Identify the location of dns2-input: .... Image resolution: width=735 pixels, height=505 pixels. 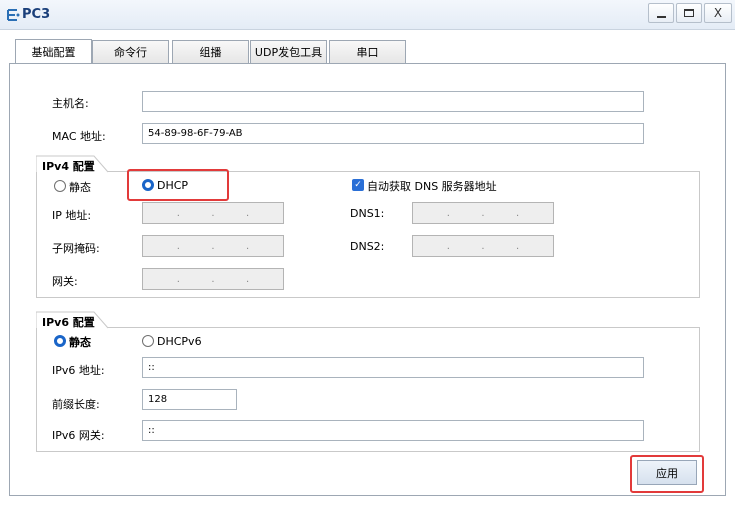
(483, 246).